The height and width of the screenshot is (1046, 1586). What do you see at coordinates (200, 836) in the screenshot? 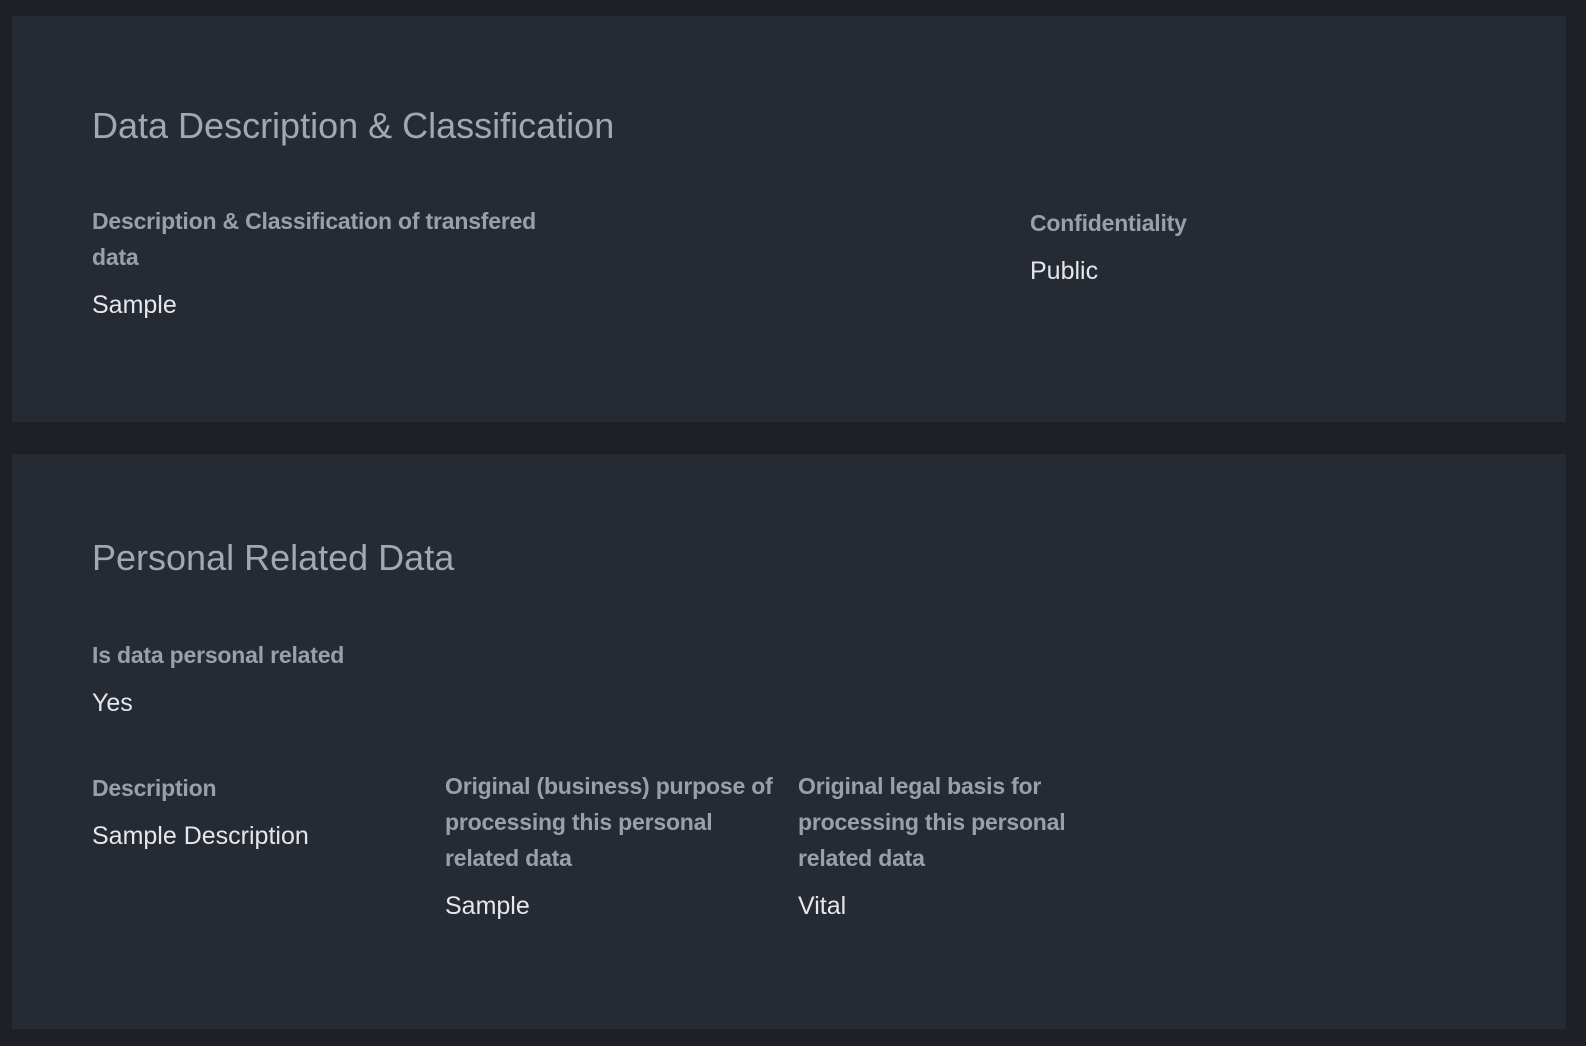
I see `field-value: Sample Description` at bounding box center [200, 836].